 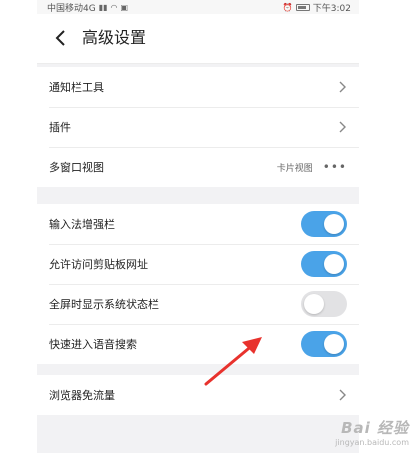 I want to click on setting-label: 插件, so click(x=60, y=127).